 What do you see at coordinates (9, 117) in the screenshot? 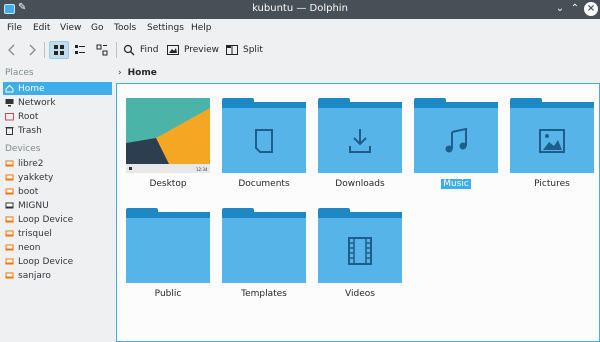
I see `root-folder-icon` at bounding box center [9, 117].